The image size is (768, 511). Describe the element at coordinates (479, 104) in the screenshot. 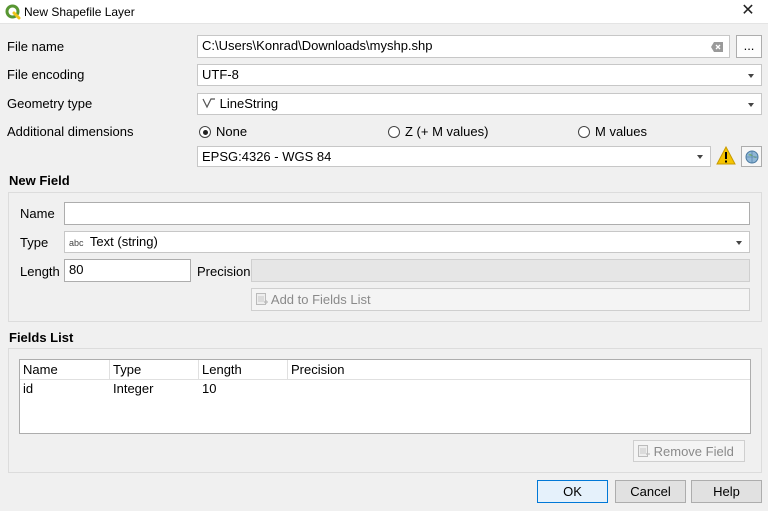

I see `geometry-type-select: LineString` at that location.